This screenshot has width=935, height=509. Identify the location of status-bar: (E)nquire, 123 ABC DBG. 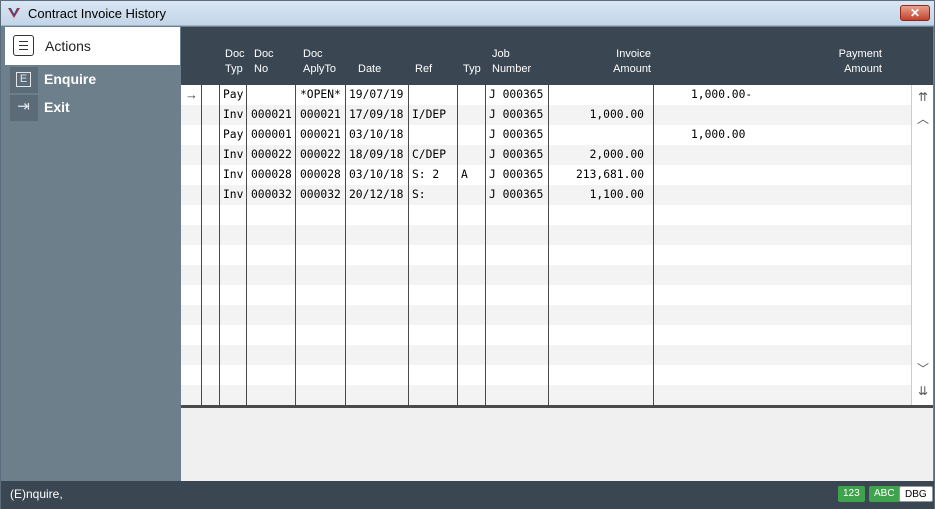
(467, 495).